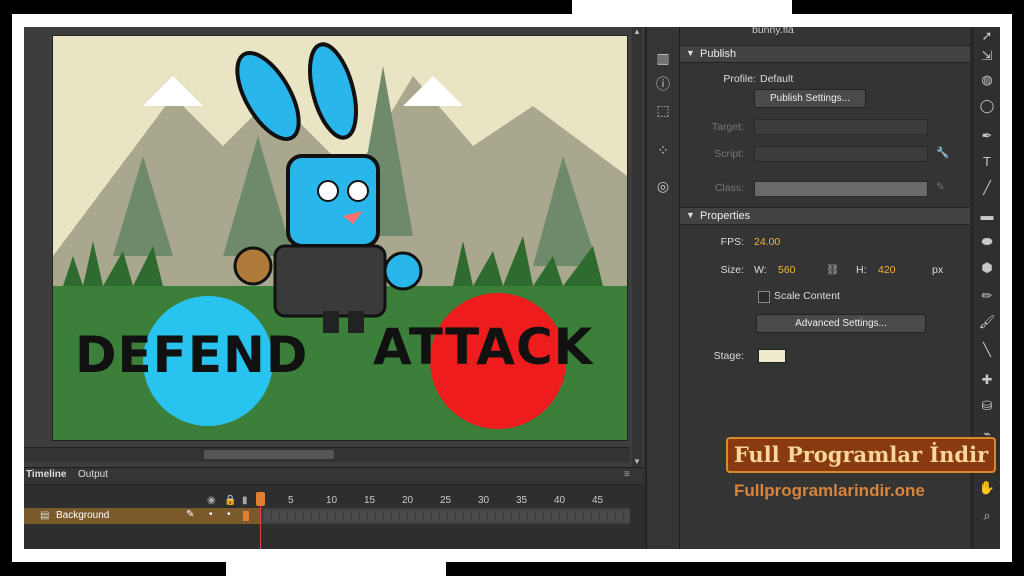 This screenshot has height=576, width=1024. Describe the element at coordinates (522, 500) in the screenshot. I see `frame-number: 35` at that location.